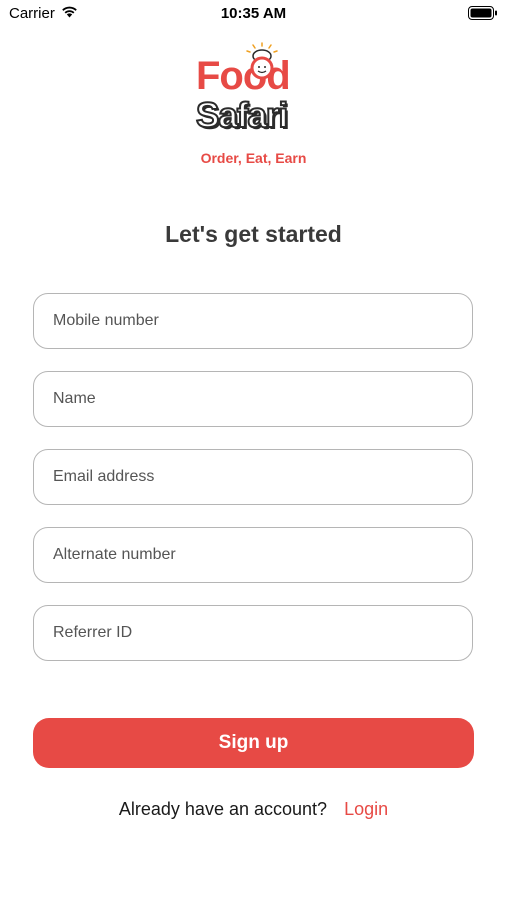 This screenshot has height=900, width=507. I want to click on alternate-number-field-container, so click(253, 555).